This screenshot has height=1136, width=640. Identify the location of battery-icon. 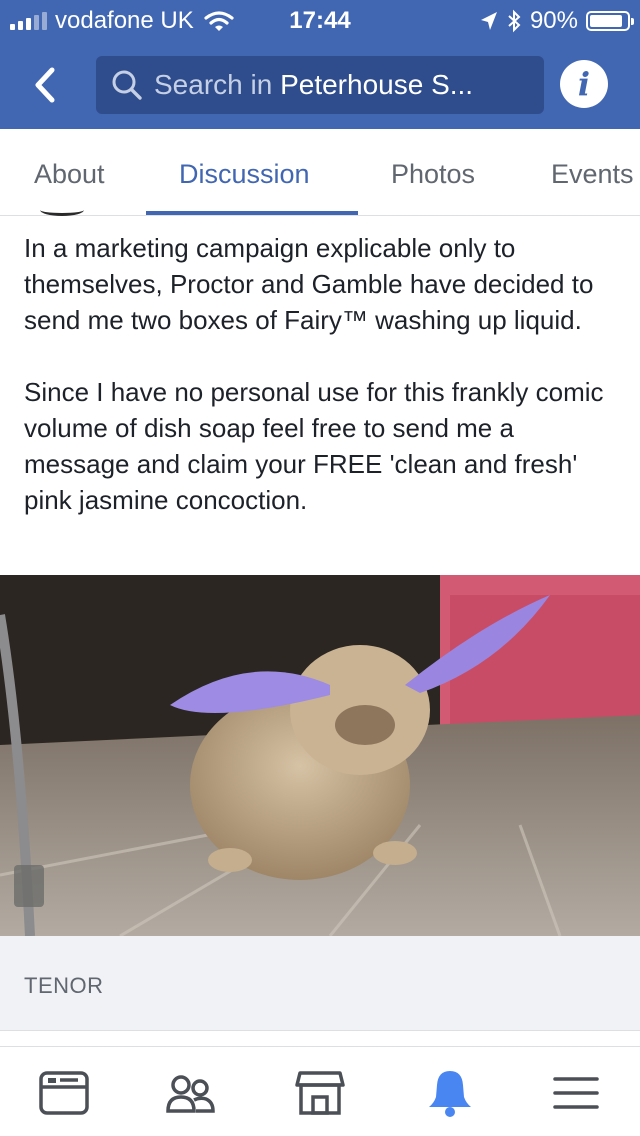
(610, 21).